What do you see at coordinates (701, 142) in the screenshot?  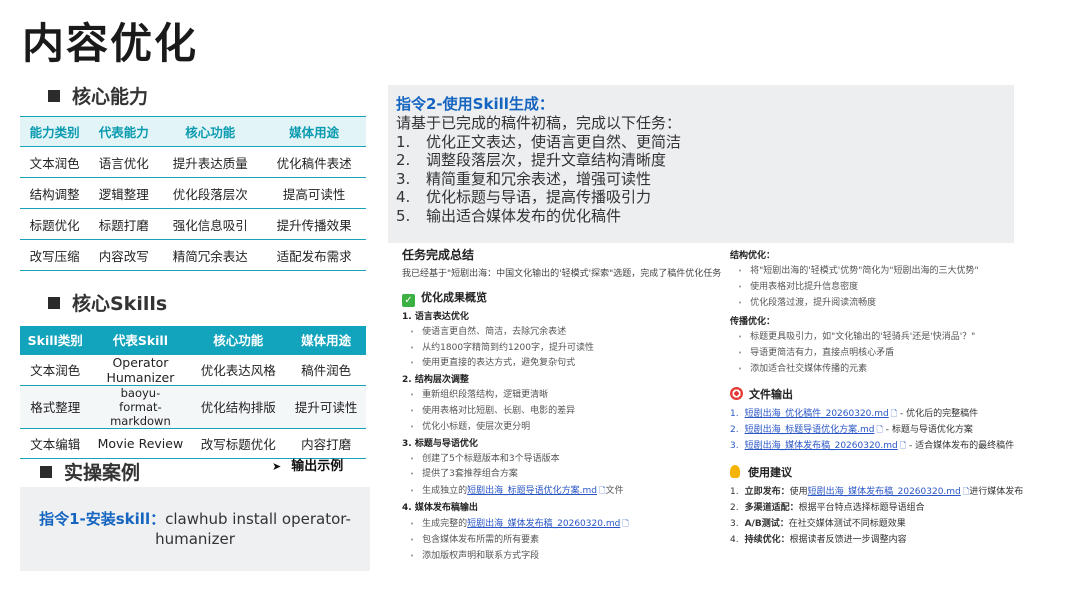 I see `list-item: 1. 优化正文表达，使语言更自然、更简洁` at bounding box center [701, 142].